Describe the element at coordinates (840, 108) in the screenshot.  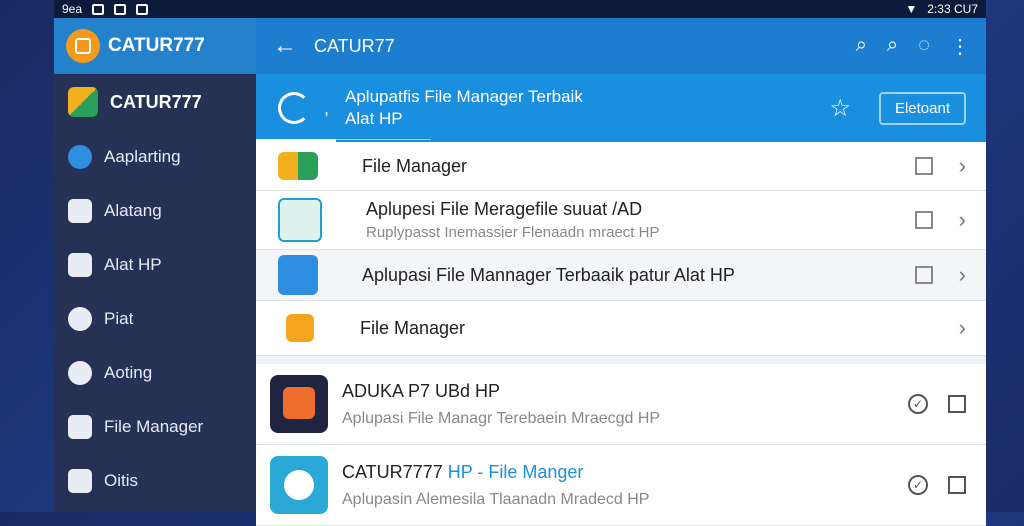
I see `star-icon: ☆` at that location.